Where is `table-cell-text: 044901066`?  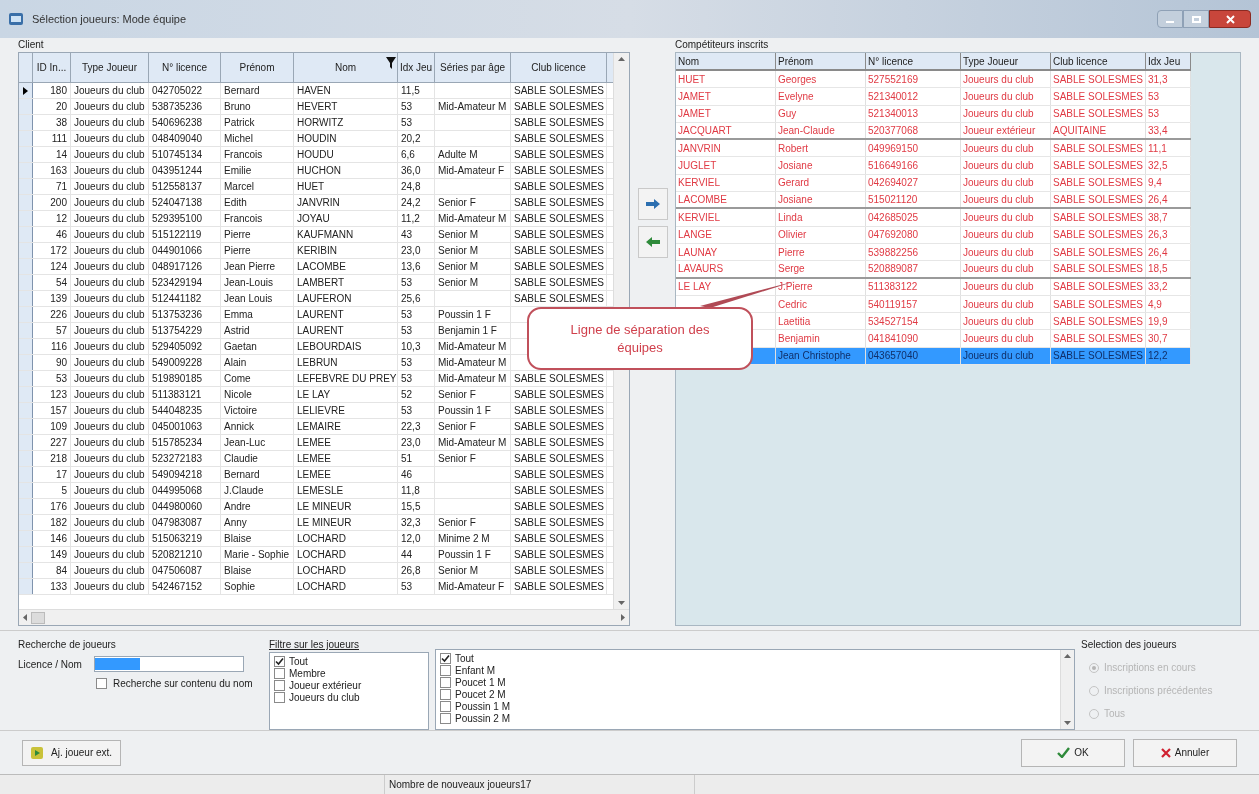 table-cell-text: 044901066 is located at coordinates (177, 251).